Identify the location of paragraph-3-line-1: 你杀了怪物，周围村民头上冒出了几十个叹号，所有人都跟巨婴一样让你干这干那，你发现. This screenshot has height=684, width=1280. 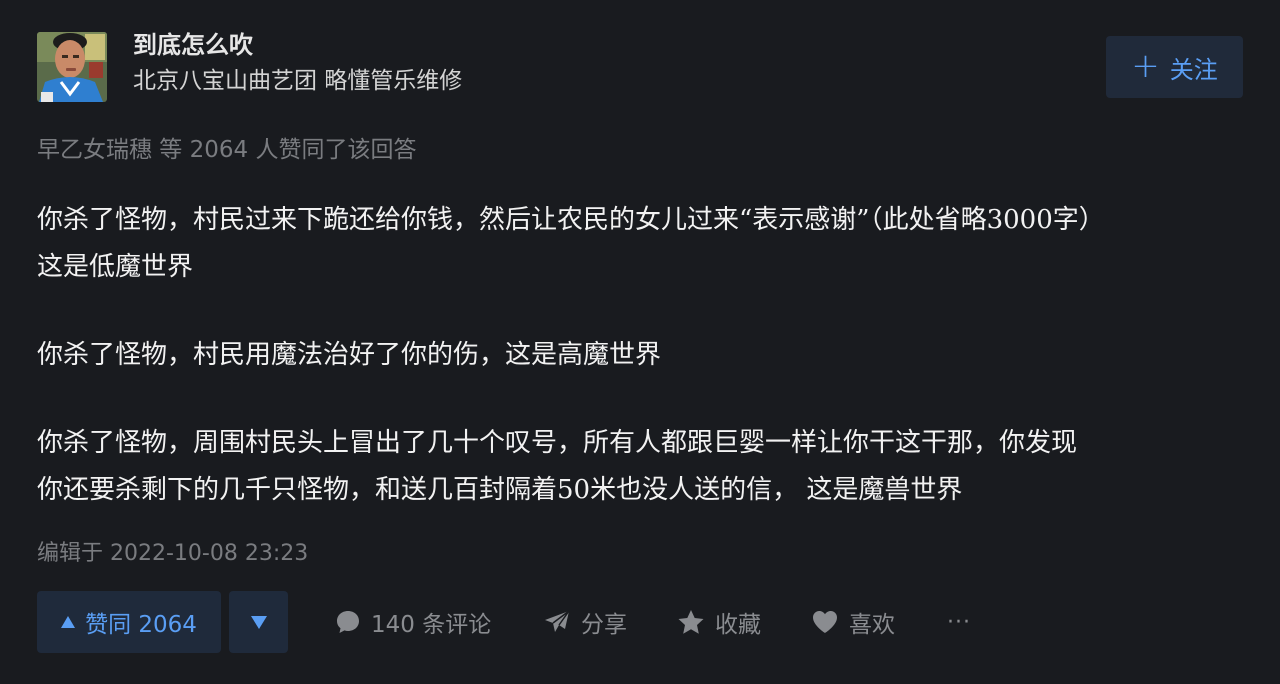
(557, 443).